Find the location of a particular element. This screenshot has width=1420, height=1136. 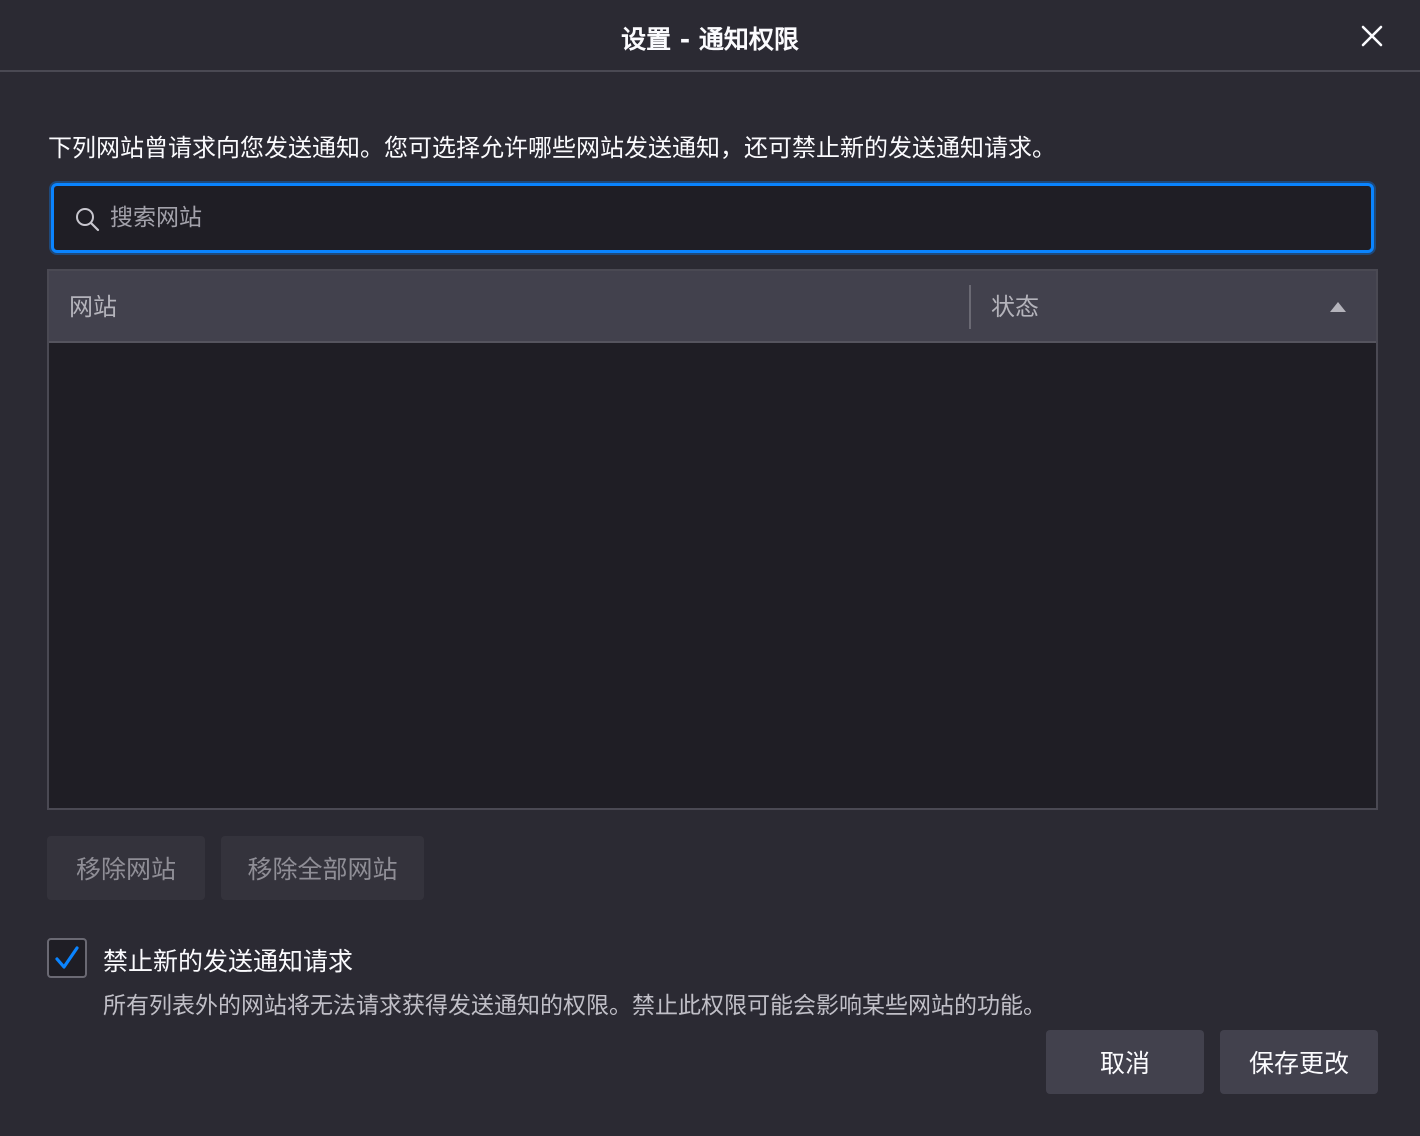

sort-ascending-icon is located at coordinates (1338, 307).